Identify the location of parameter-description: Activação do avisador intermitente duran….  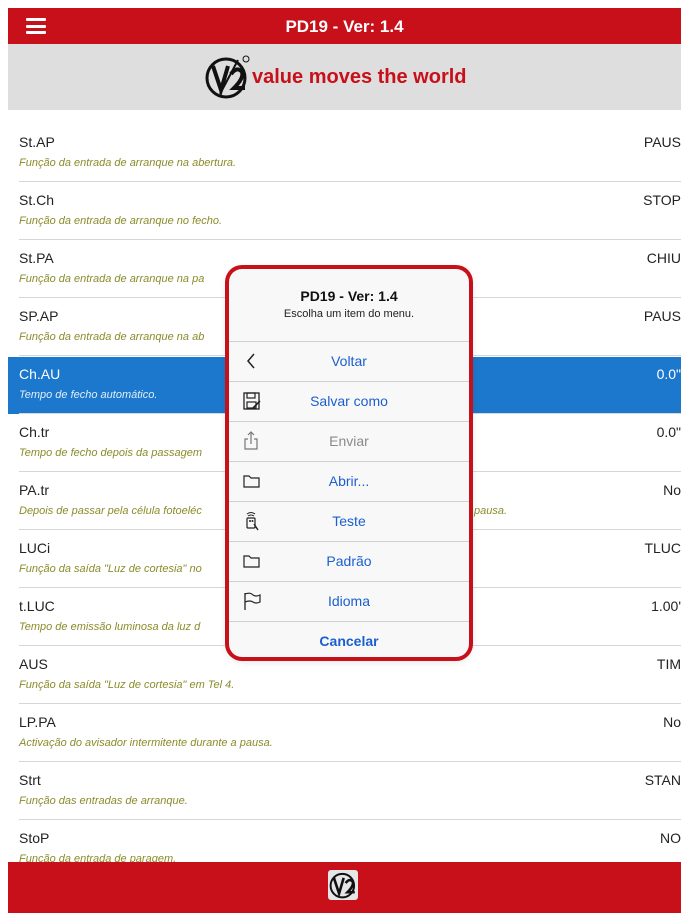
(146, 743).